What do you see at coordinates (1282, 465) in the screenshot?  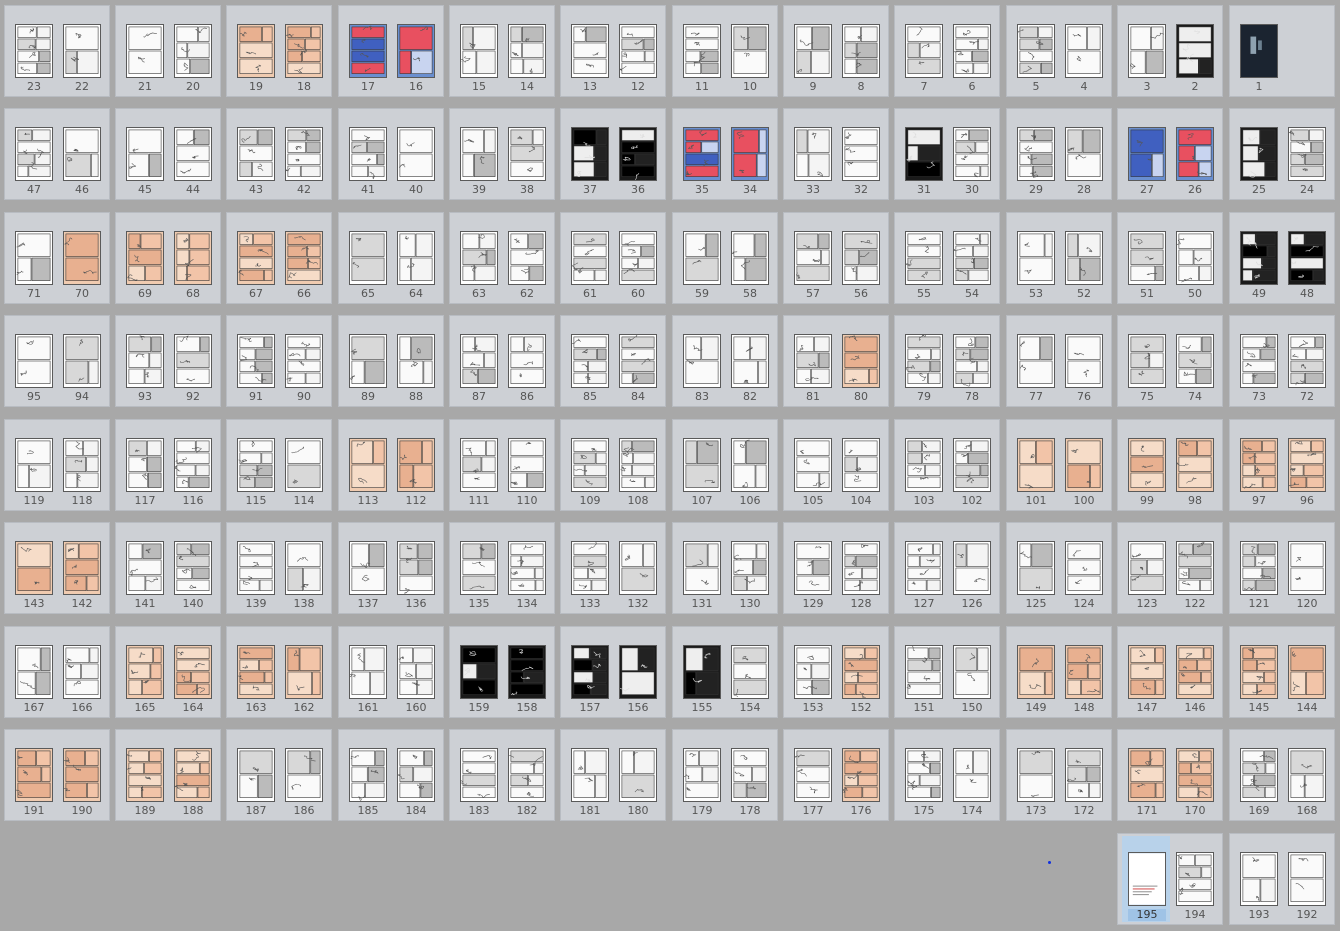 I see `page-spread: 97 96` at bounding box center [1282, 465].